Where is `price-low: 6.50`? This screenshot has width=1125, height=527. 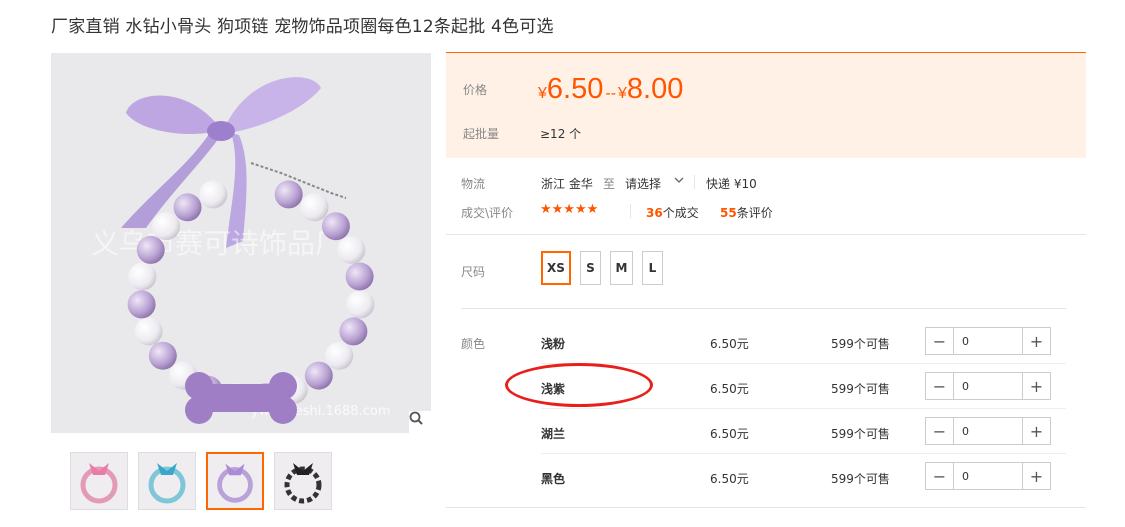
price-low: 6.50 is located at coordinates (575, 89).